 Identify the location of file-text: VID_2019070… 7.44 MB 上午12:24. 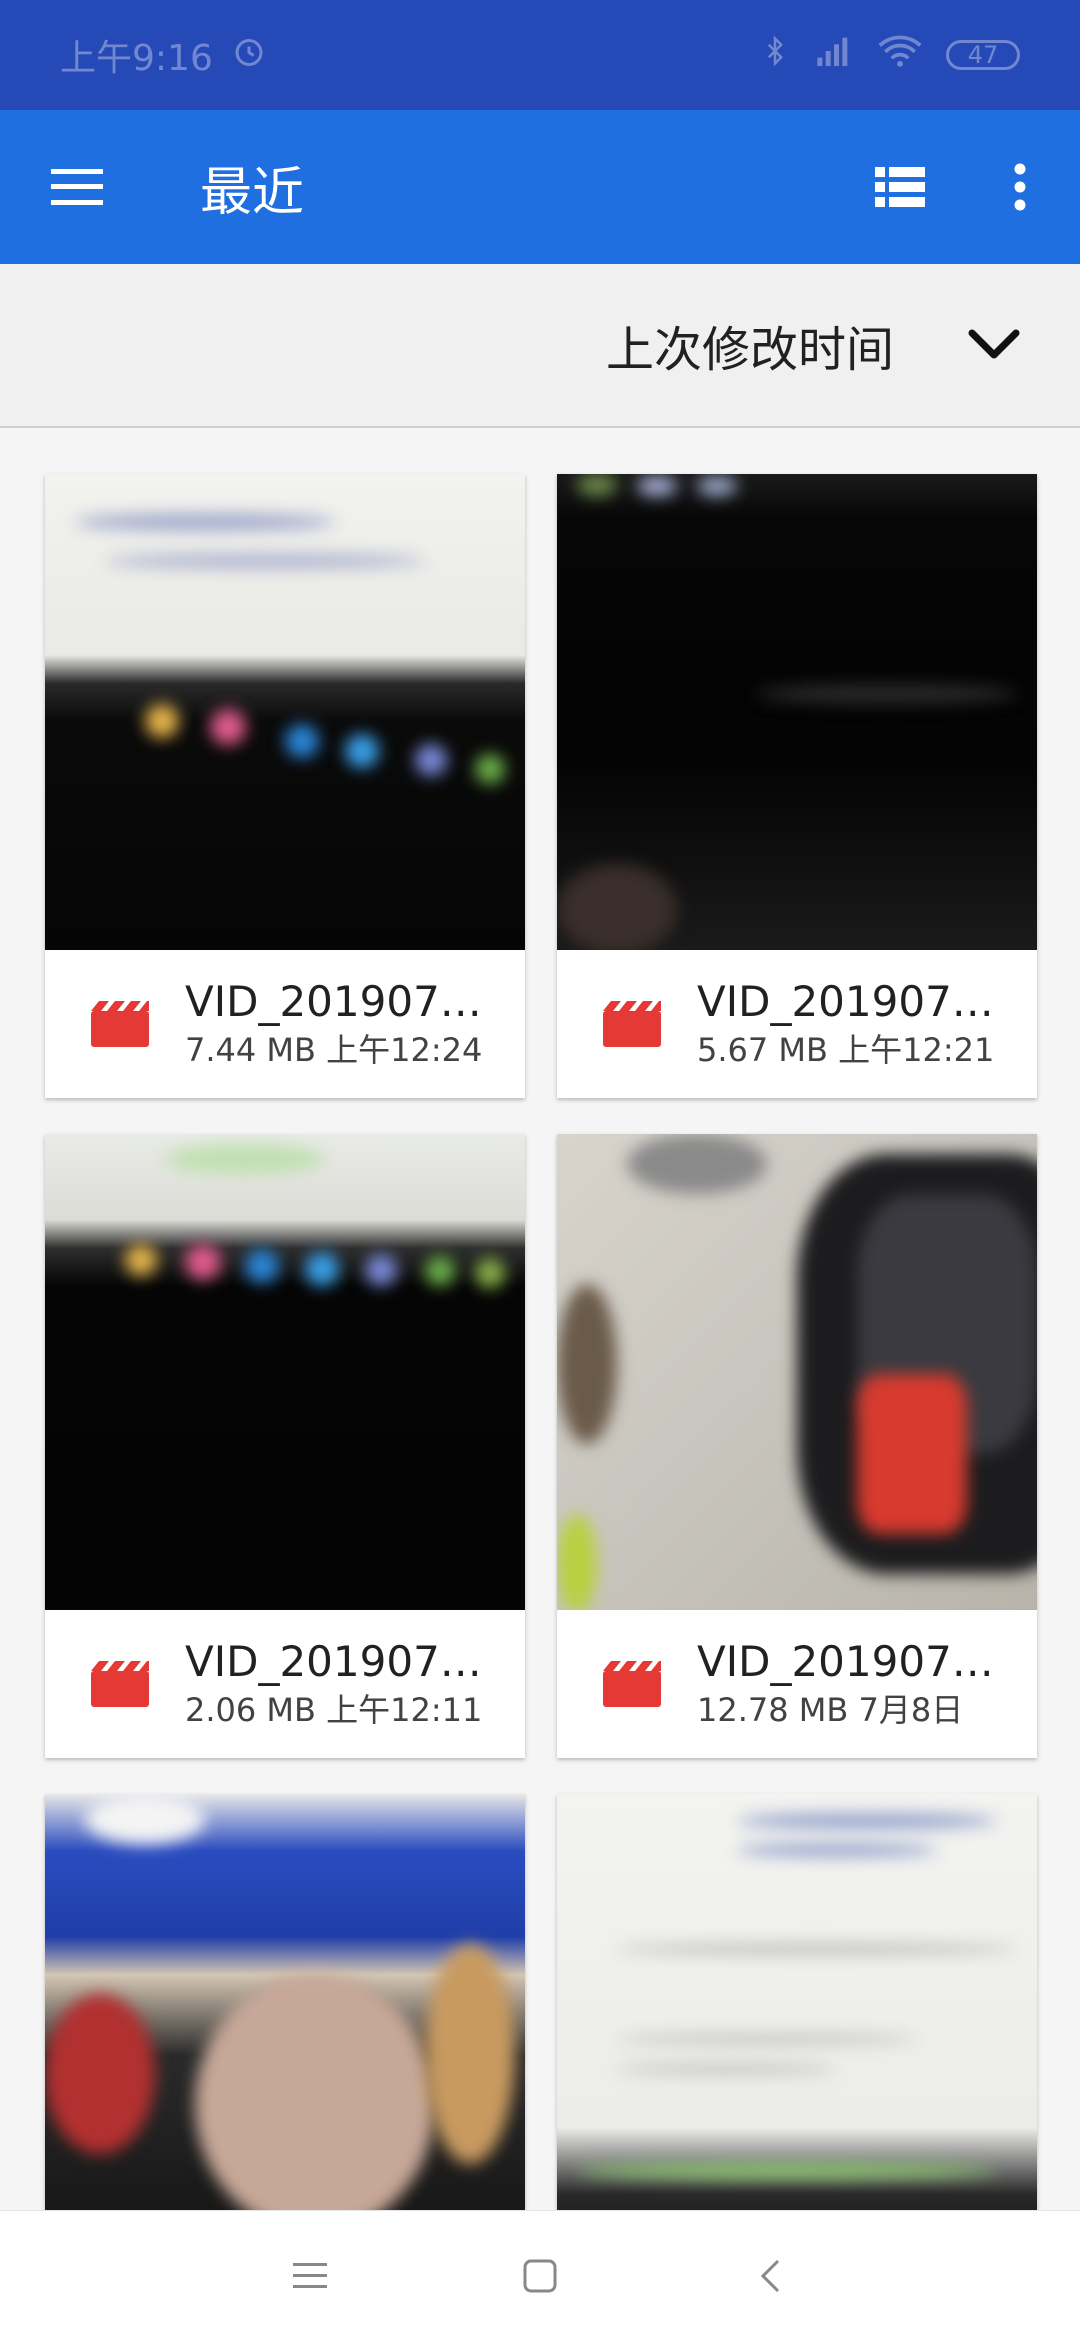
(335, 1024).